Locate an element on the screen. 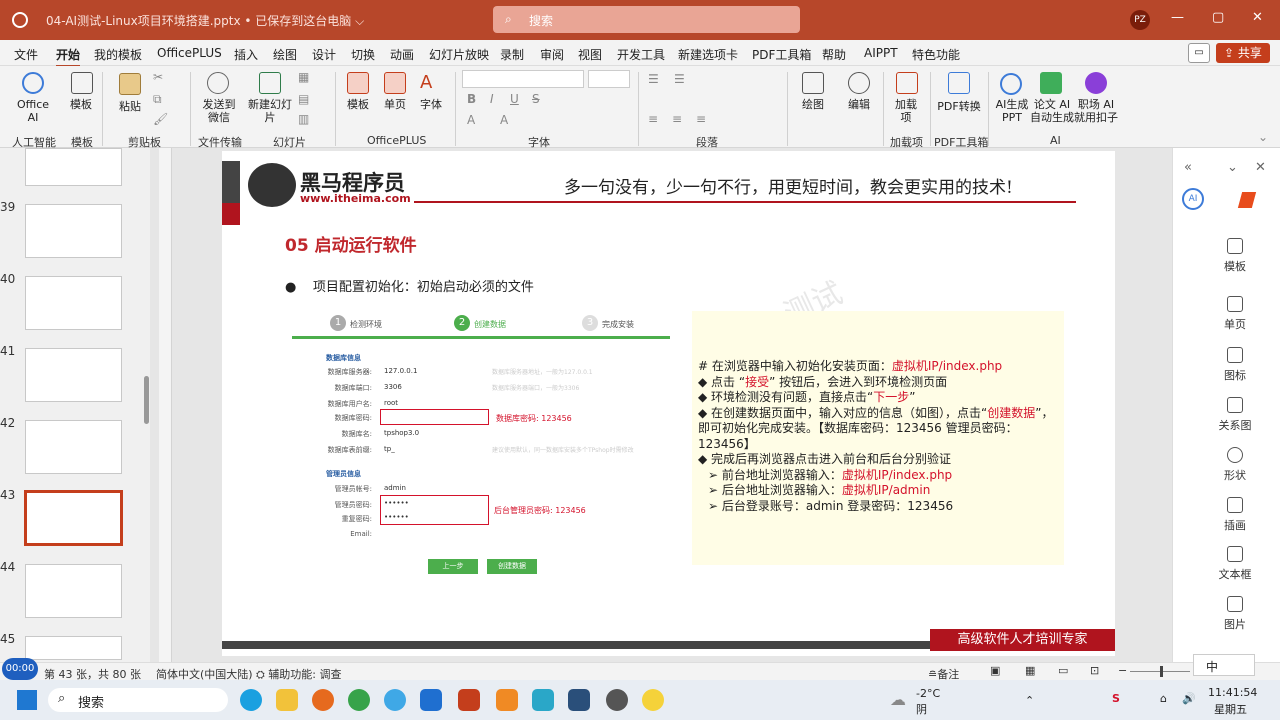 This screenshot has height=720, width=1280. single-page-button: 单页 is located at coordinates (395, 104).